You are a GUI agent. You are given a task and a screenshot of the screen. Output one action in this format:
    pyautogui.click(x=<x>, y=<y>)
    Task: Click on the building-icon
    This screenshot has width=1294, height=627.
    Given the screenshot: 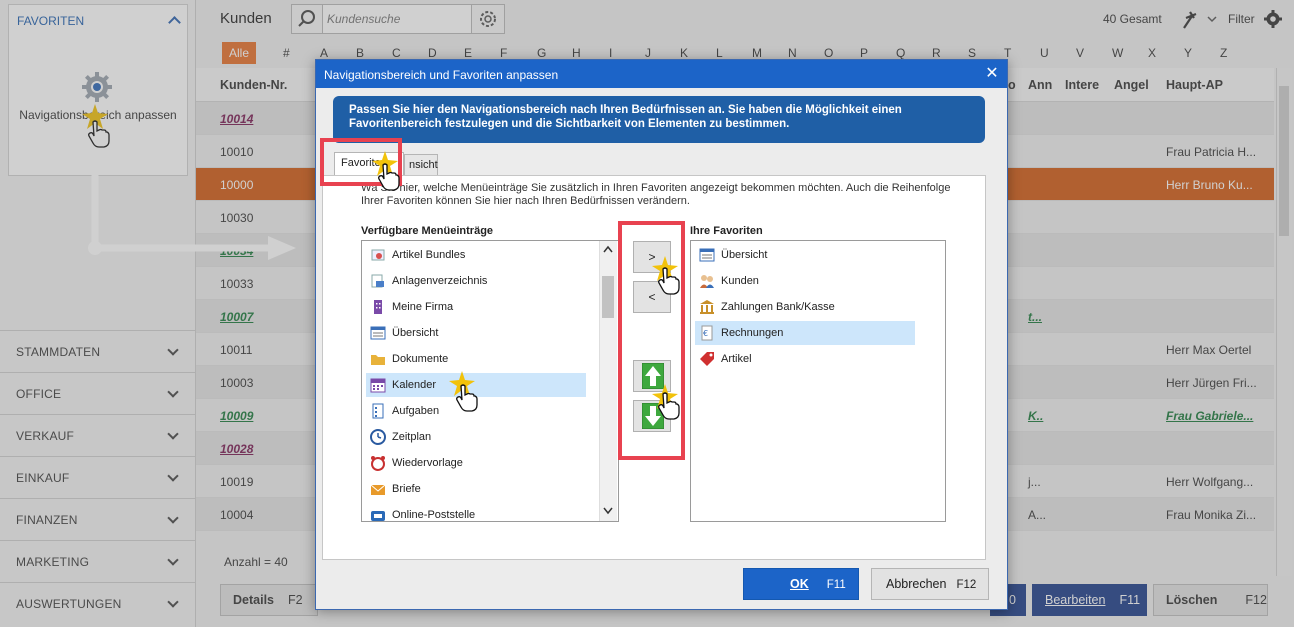 What is the action you would take?
    pyautogui.click(x=378, y=307)
    